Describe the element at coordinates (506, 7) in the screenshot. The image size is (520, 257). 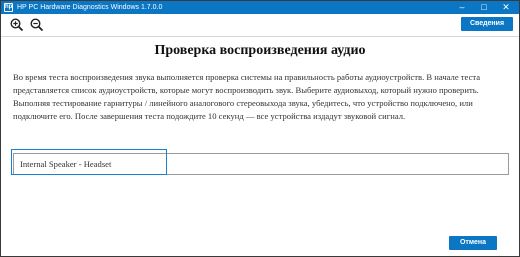
I see `close-button: ✕` at that location.